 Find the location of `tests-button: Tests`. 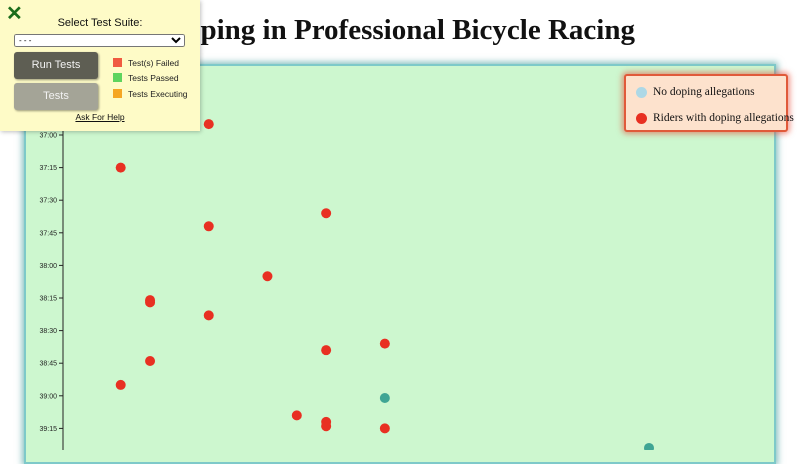

tests-button: Tests is located at coordinates (56, 96).